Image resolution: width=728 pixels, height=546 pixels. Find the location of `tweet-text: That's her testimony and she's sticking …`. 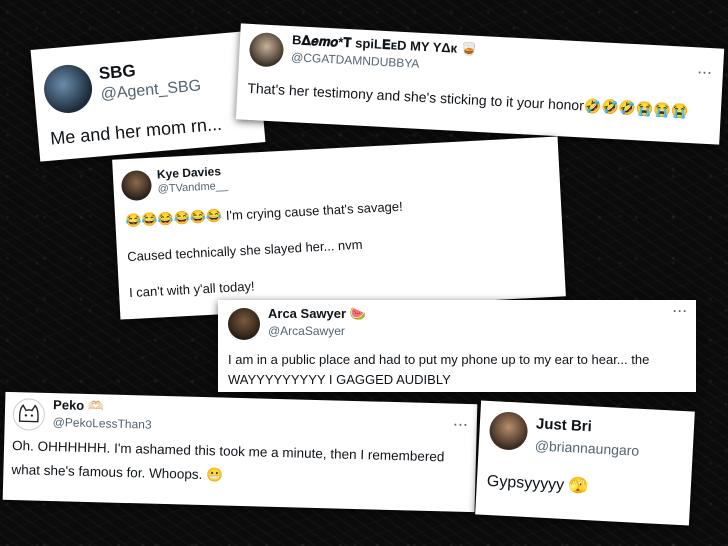

tweet-text: That's her testimony and she's sticking … is located at coordinates (468, 99).